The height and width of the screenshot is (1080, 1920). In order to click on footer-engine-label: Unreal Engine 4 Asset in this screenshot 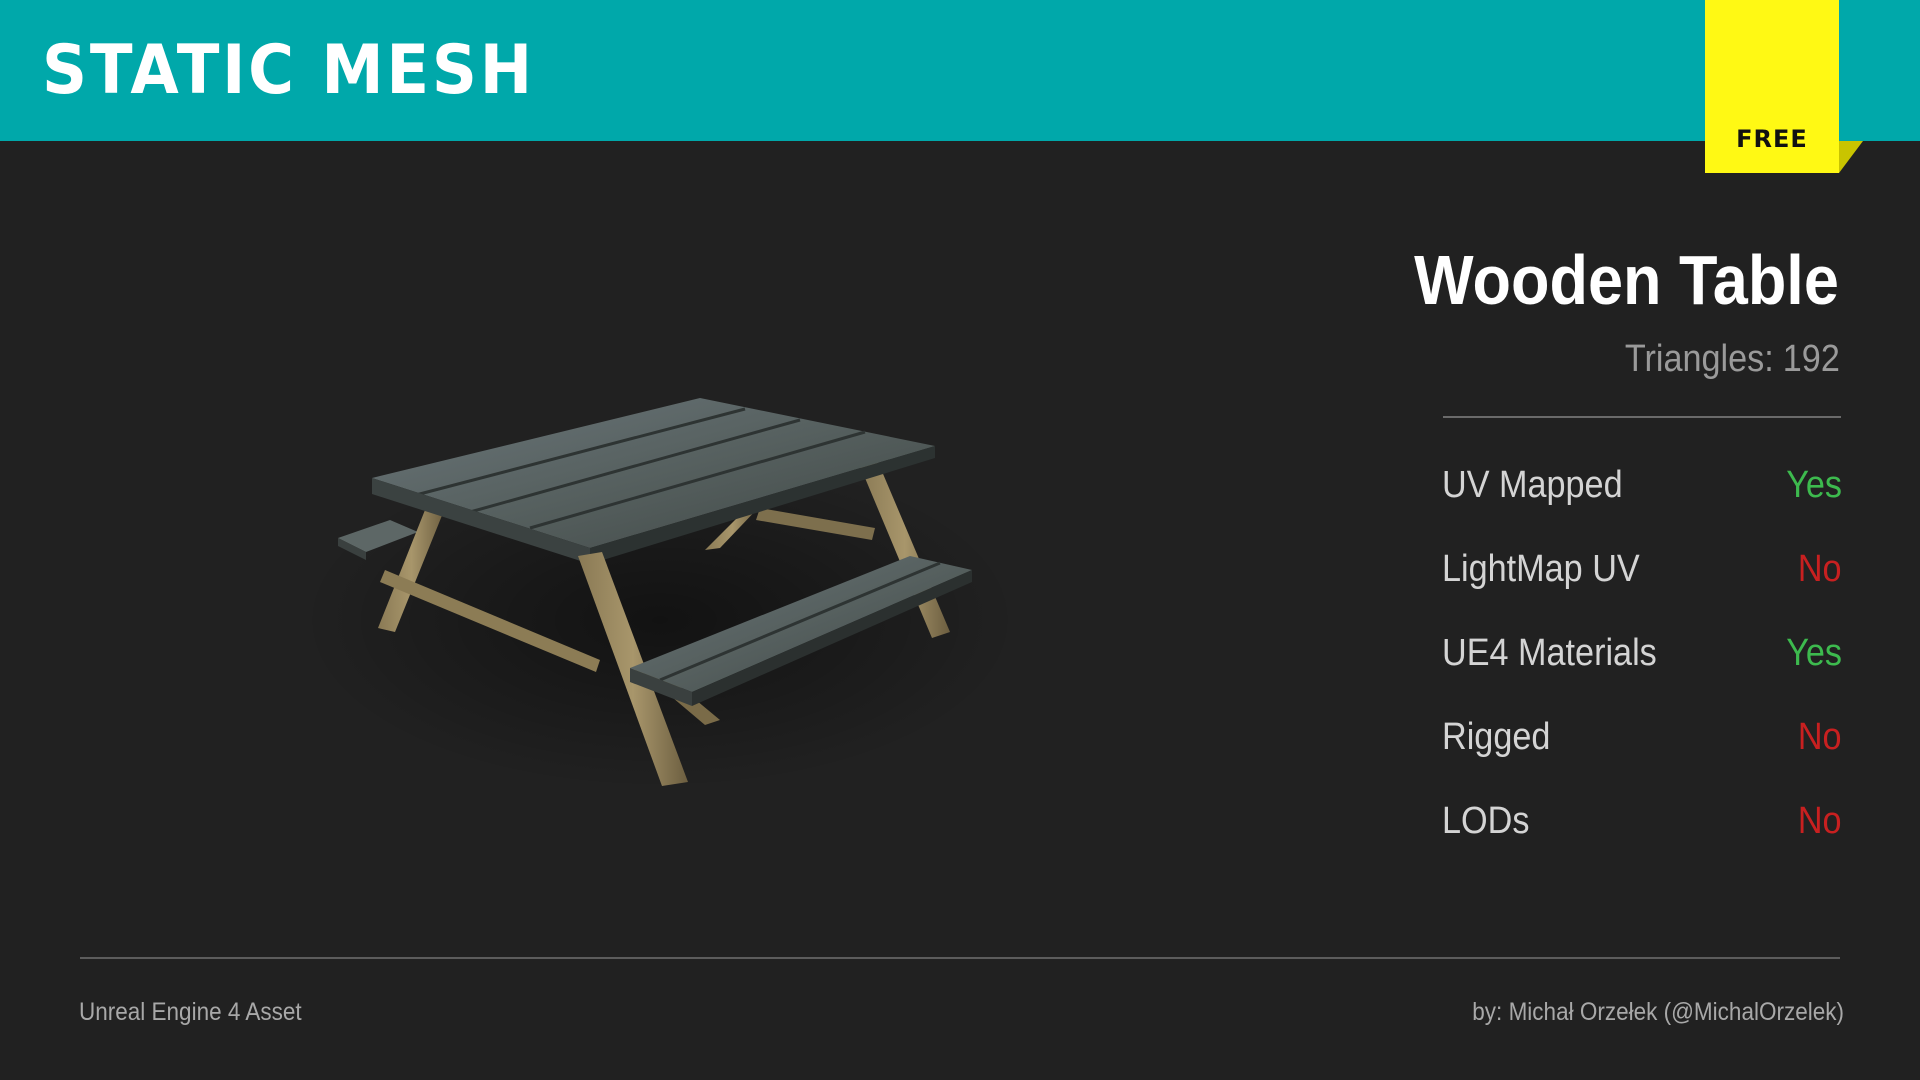, I will do `click(190, 1012)`.